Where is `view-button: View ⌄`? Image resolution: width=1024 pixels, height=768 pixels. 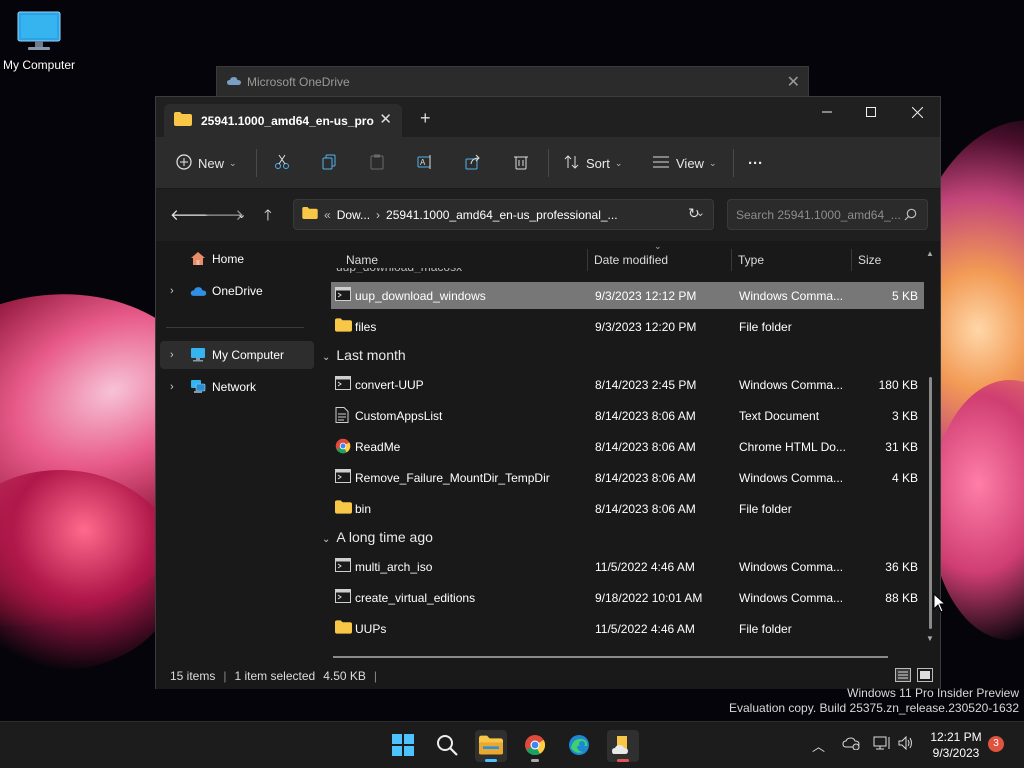 view-button: View ⌄ is located at coordinates (684, 163).